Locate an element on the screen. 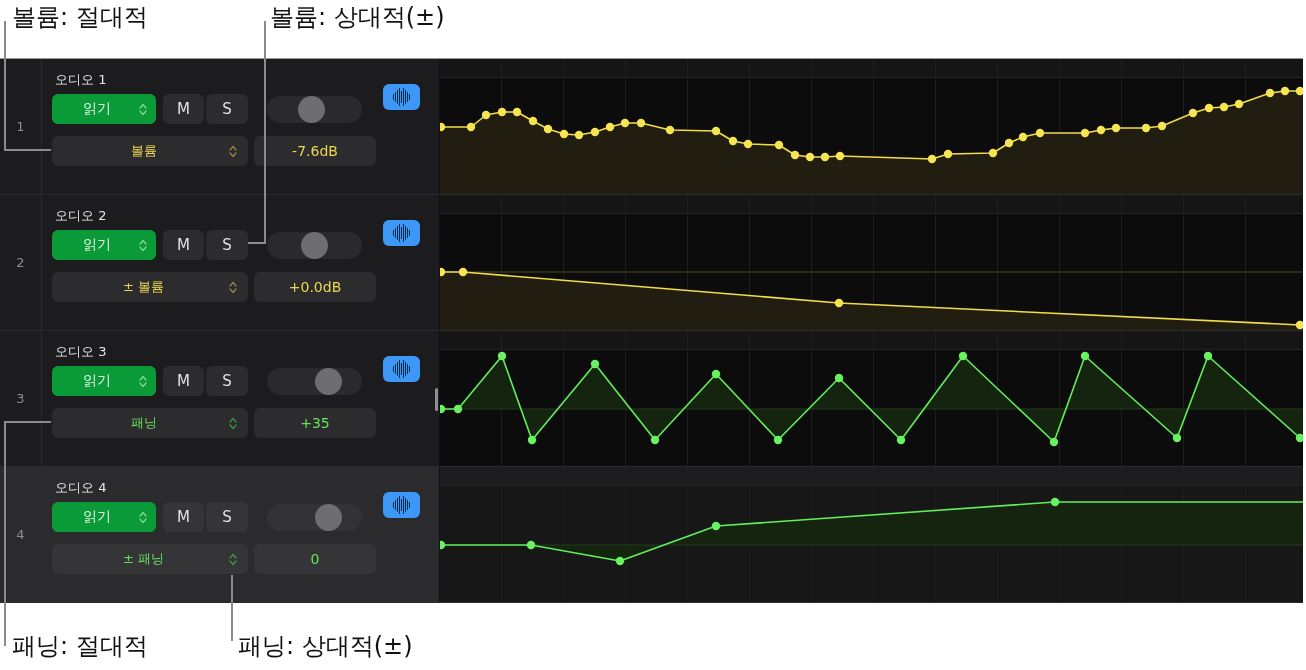  track-number: 1 is located at coordinates (20, 126).